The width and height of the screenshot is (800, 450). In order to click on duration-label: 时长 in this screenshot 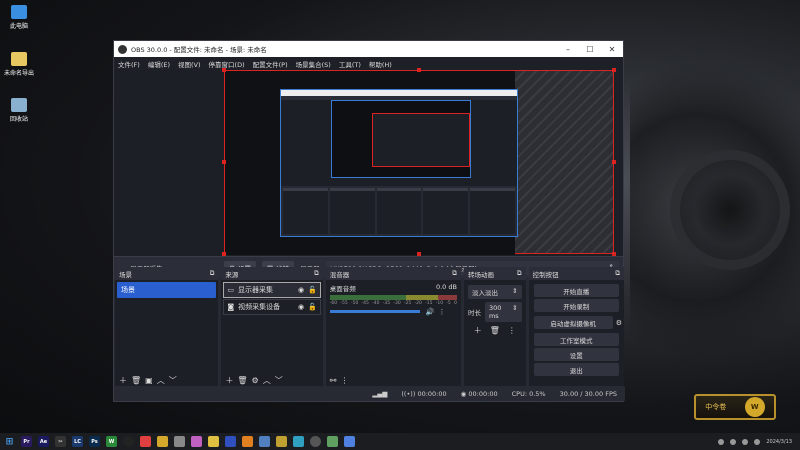, I will do `click(474, 313)`.